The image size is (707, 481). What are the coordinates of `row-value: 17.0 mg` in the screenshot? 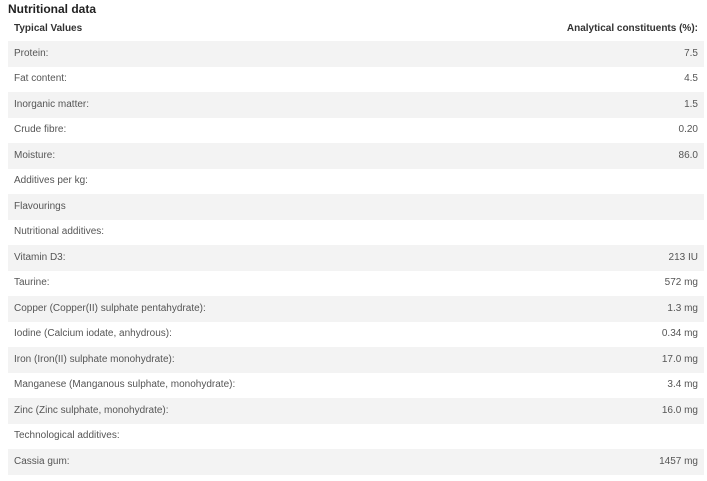 It's located at (679, 359).